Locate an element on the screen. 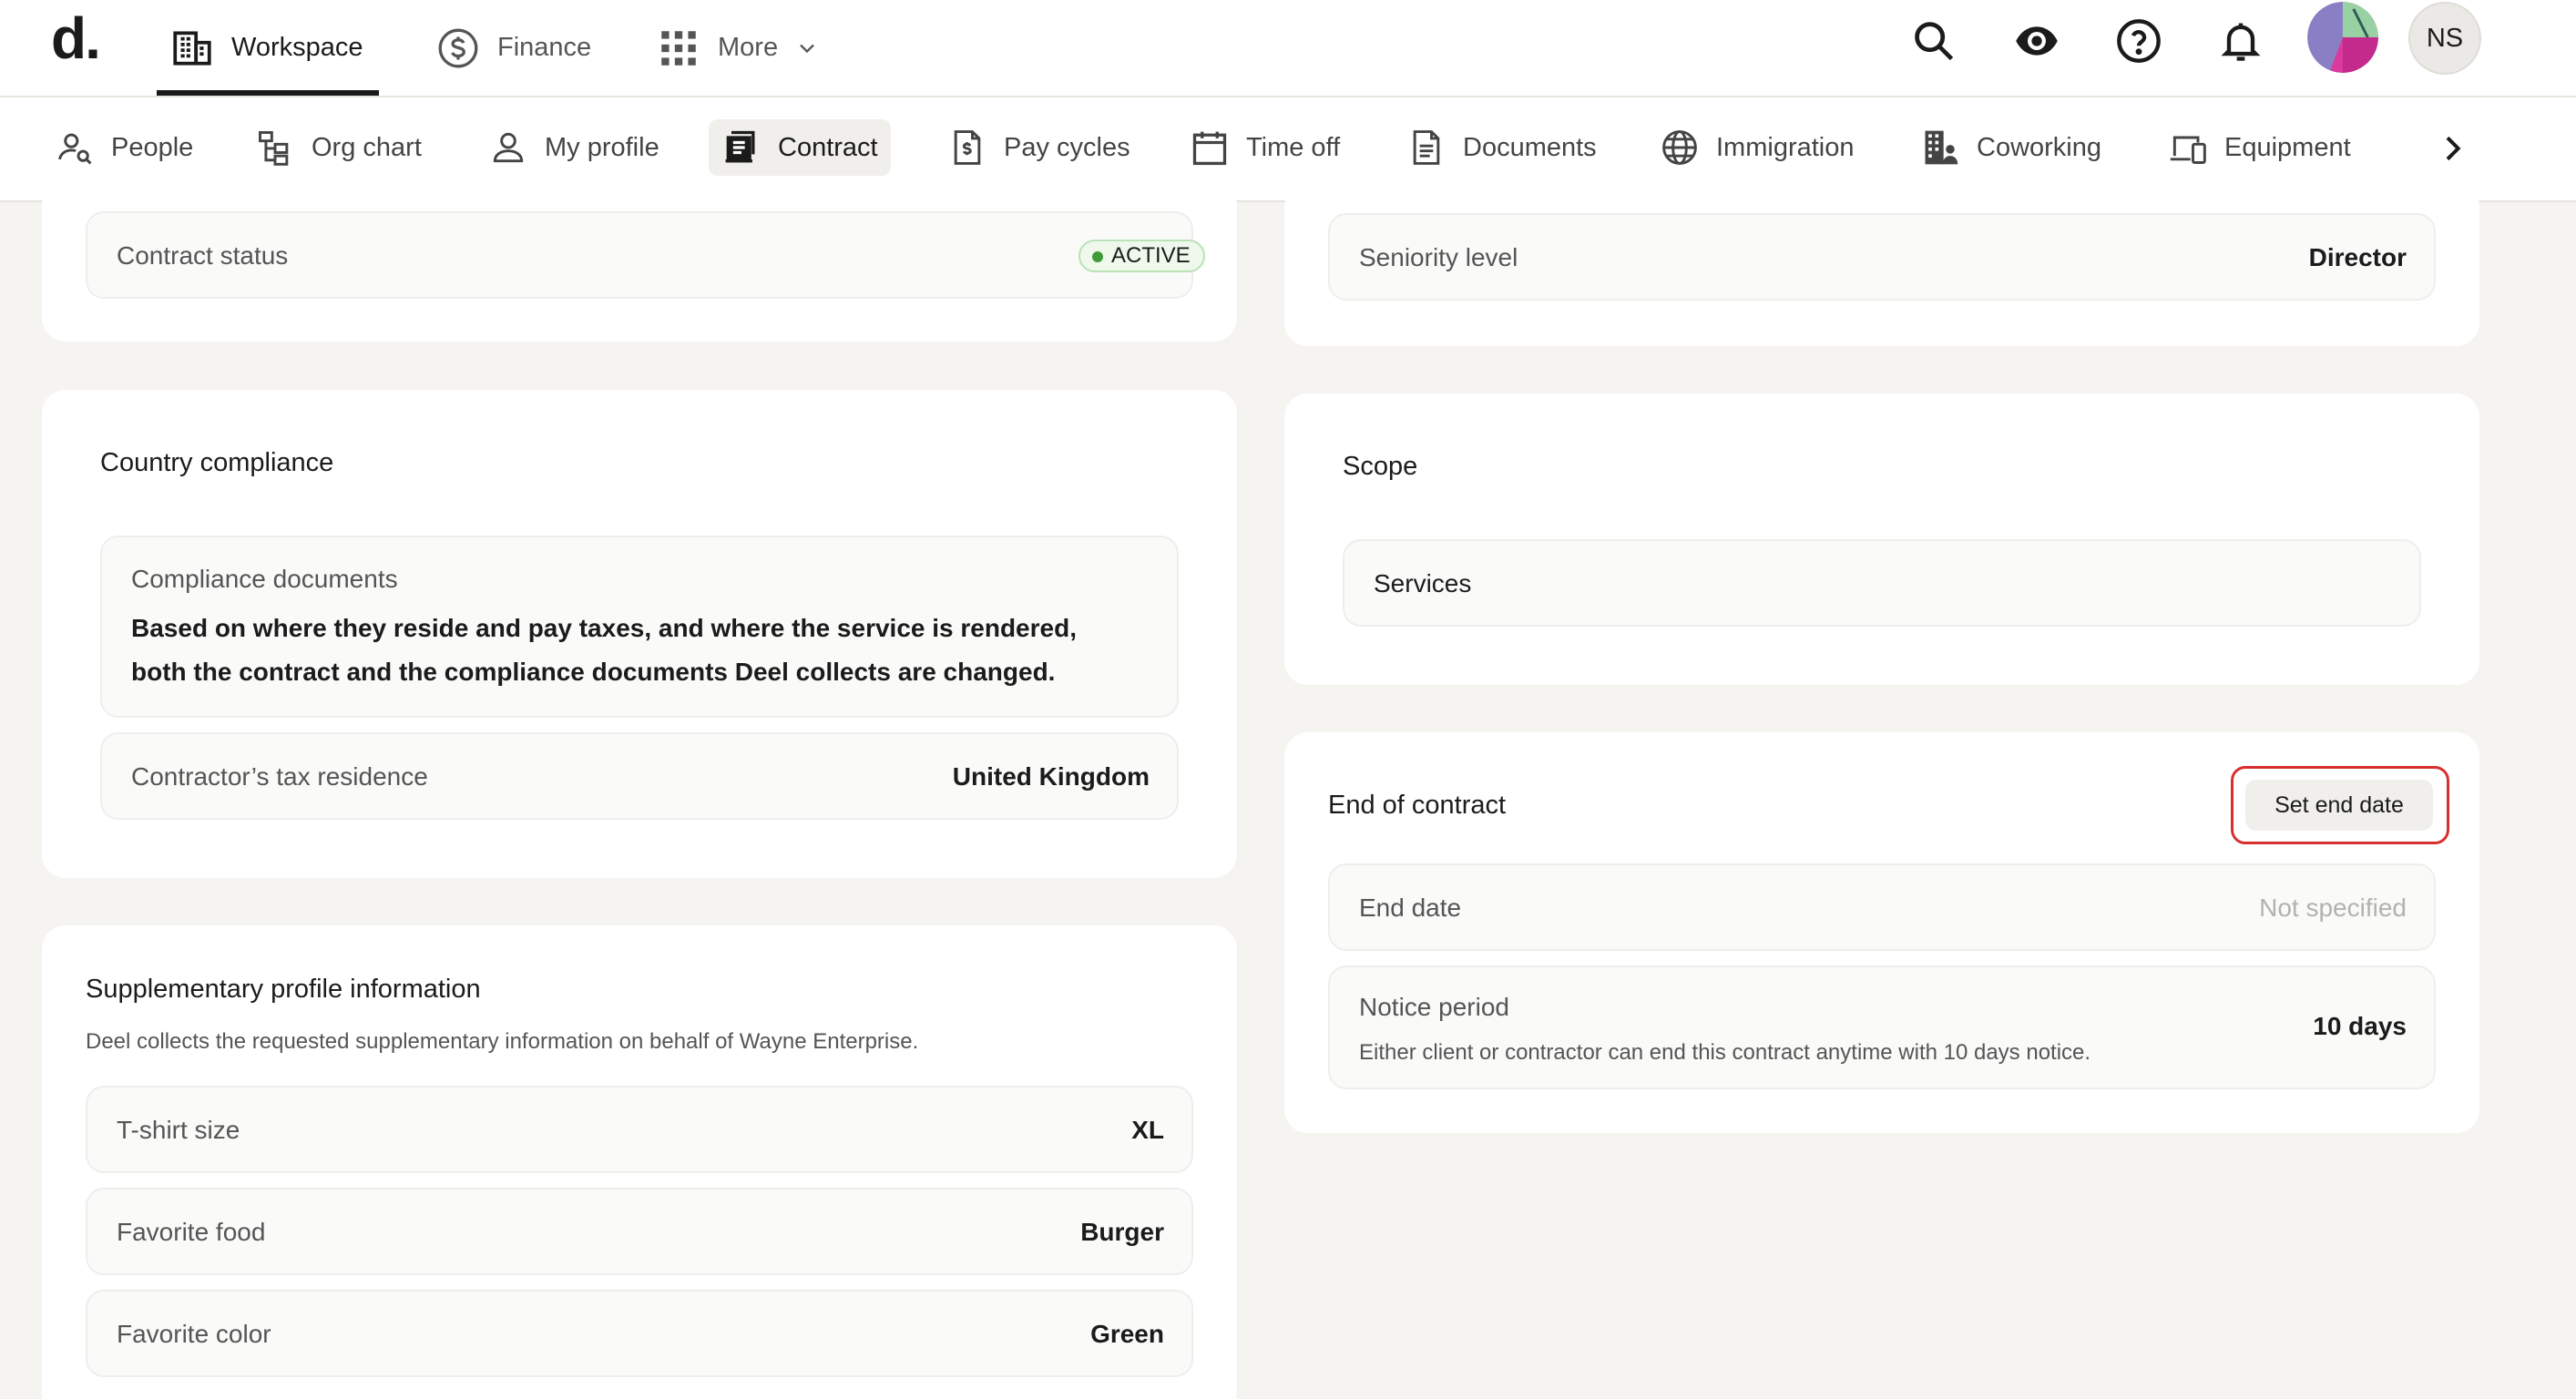 This screenshot has height=1399, width=2576. scope-services-field: Services is located at coordinates (1882, 583).